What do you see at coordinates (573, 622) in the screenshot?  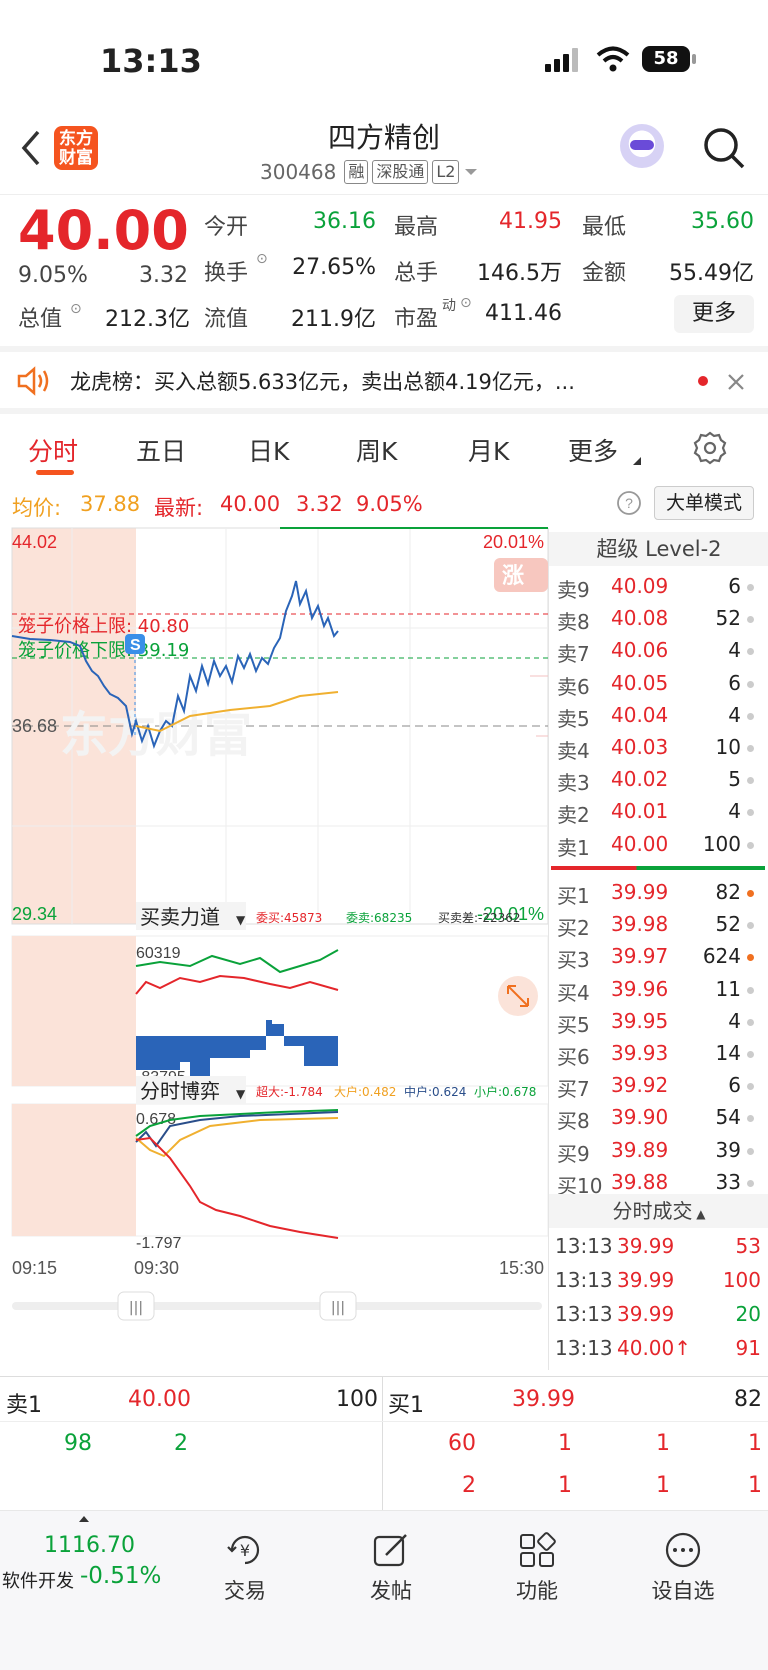 I see `order-level-label: 卖8` at bounding box center [573, 622].